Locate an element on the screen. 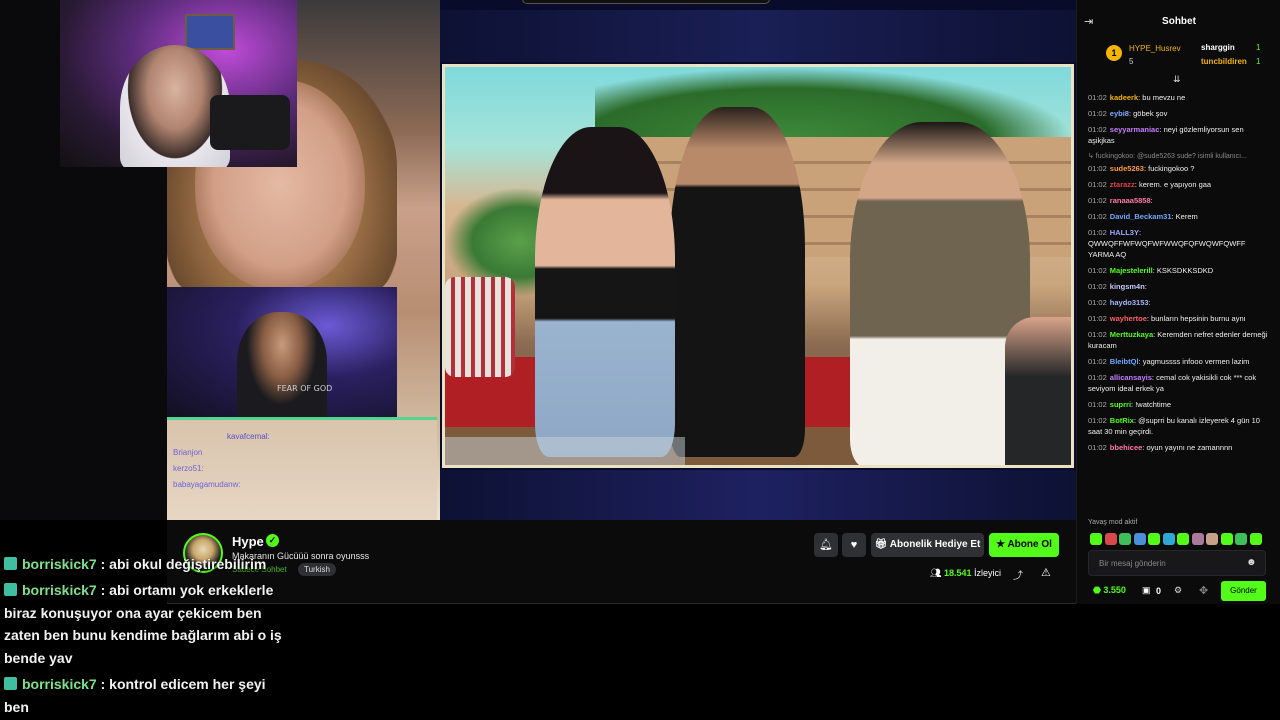 The image size is (1280, 720). settings-icon: ⚙ is located at coordinates (1178, 590).